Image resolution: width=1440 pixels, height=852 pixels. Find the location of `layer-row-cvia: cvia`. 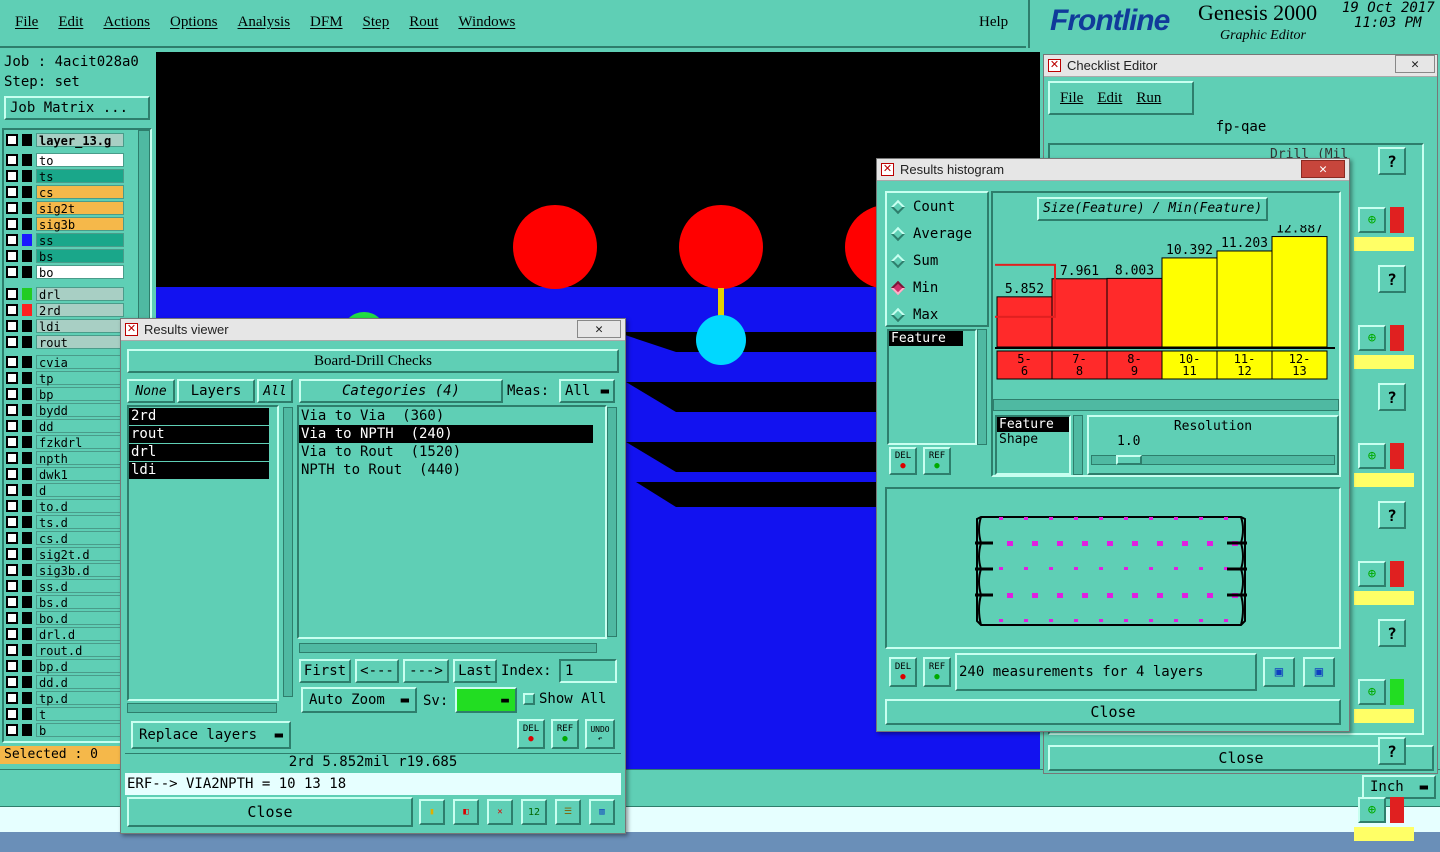

layer-row-cvia: cvia is located at coordinates (65, 362).